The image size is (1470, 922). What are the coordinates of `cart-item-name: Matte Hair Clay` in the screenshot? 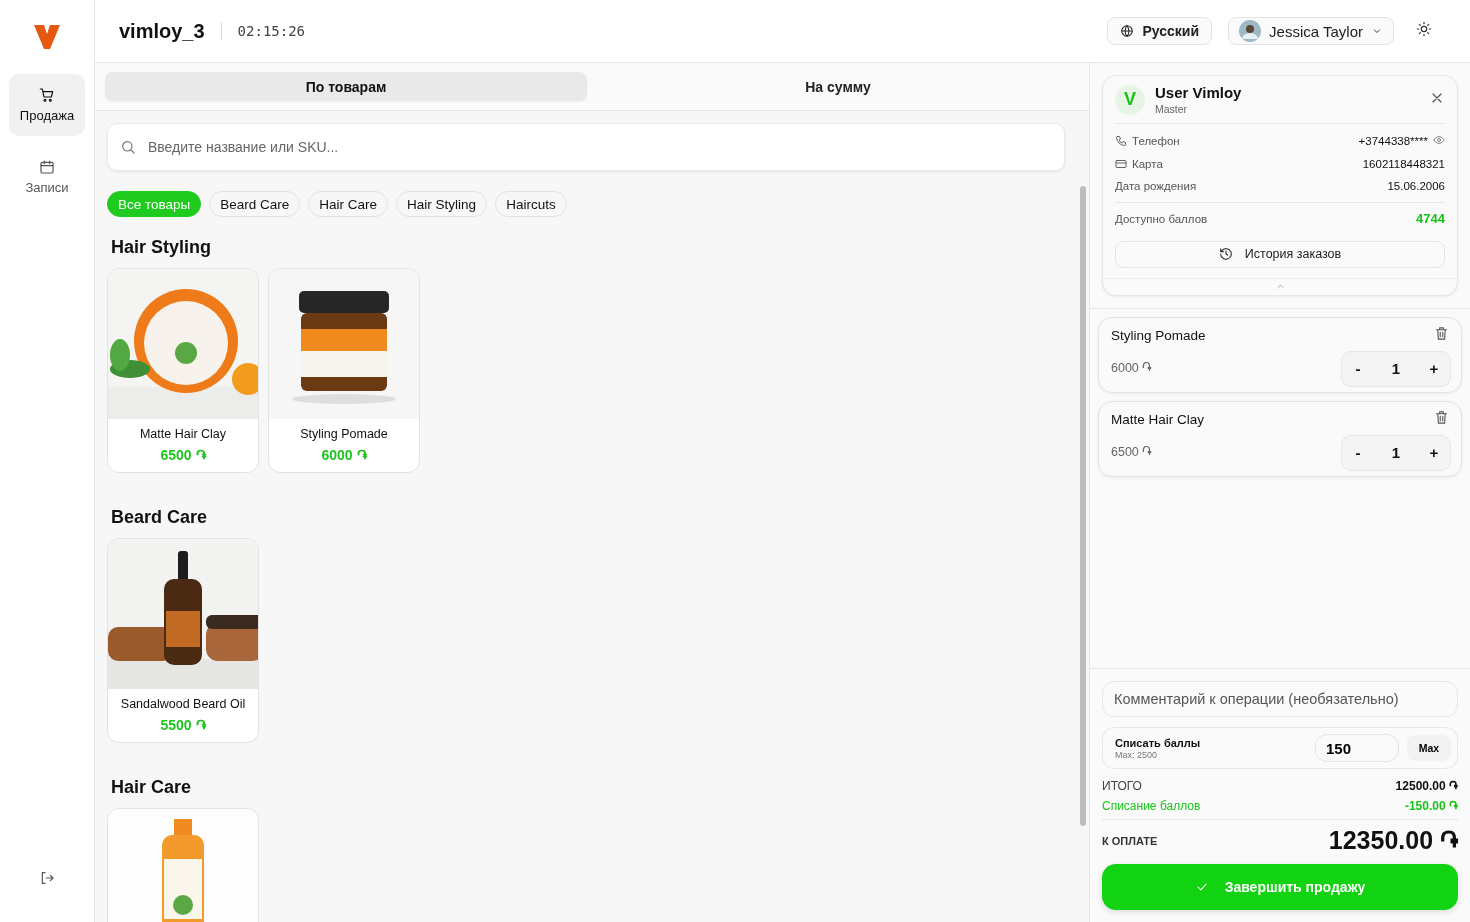 It's located at (1158, 419).